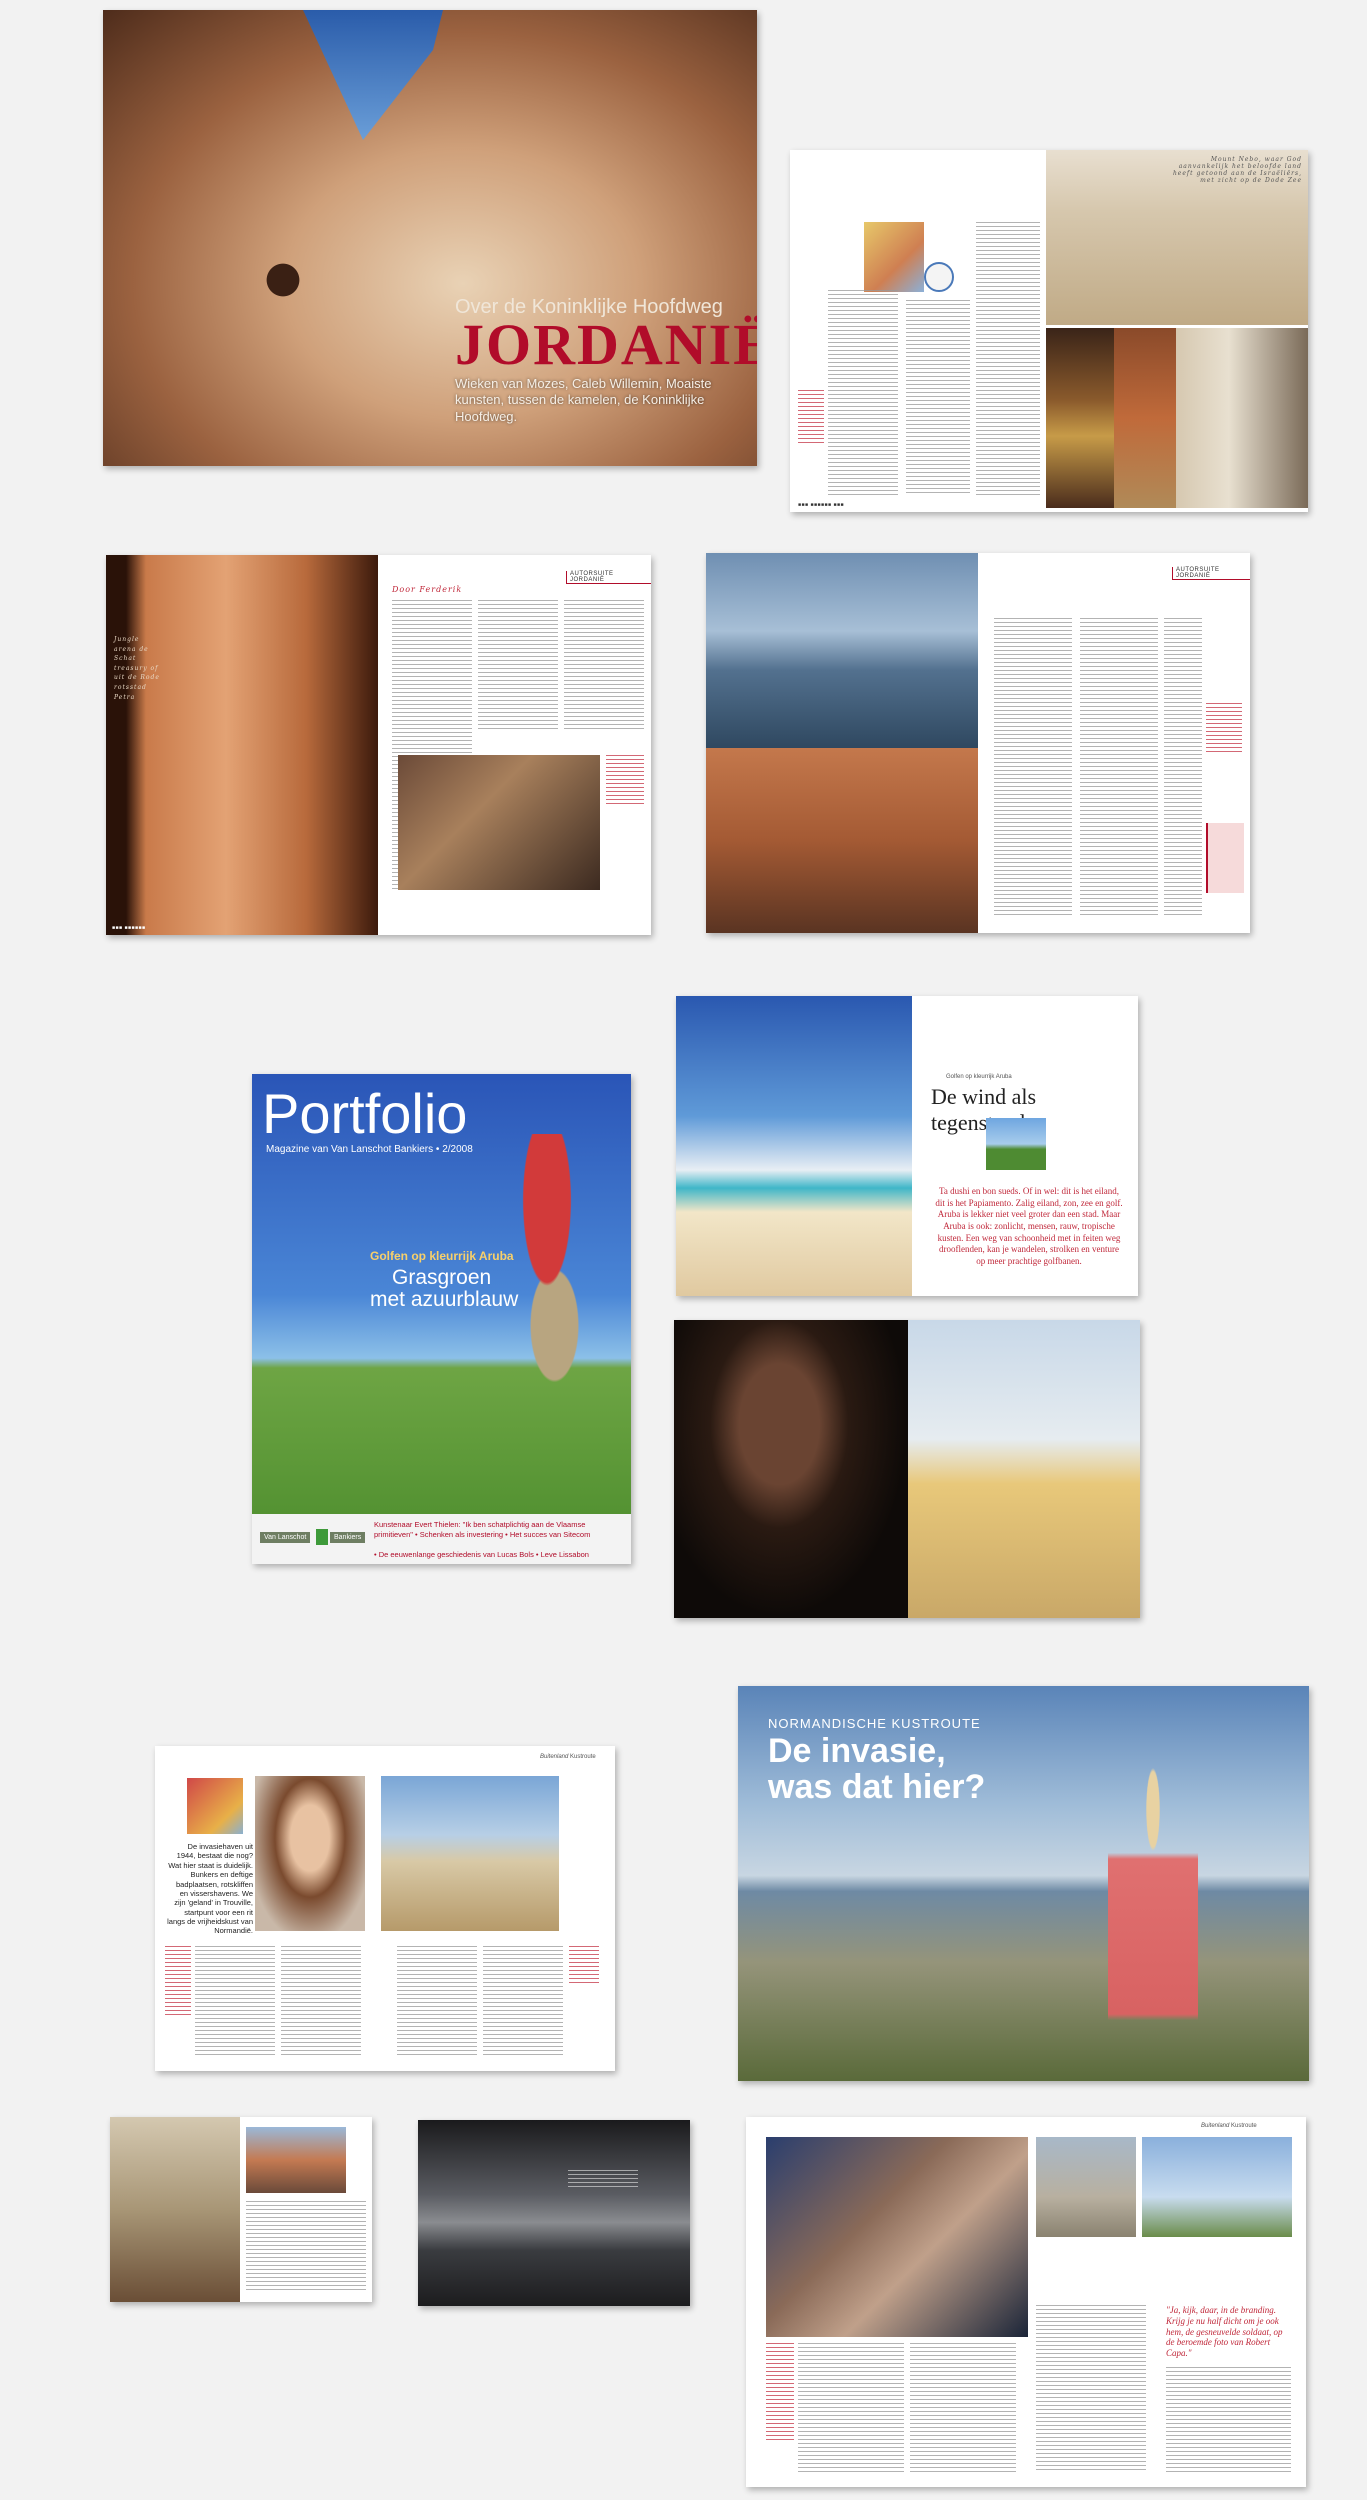 Image resolution: width=1367 pixels, height=2500 pixels. Describe the element at coordinates (1242, 418) in the screenshot. I see `window-silhouette-photo` at that location.